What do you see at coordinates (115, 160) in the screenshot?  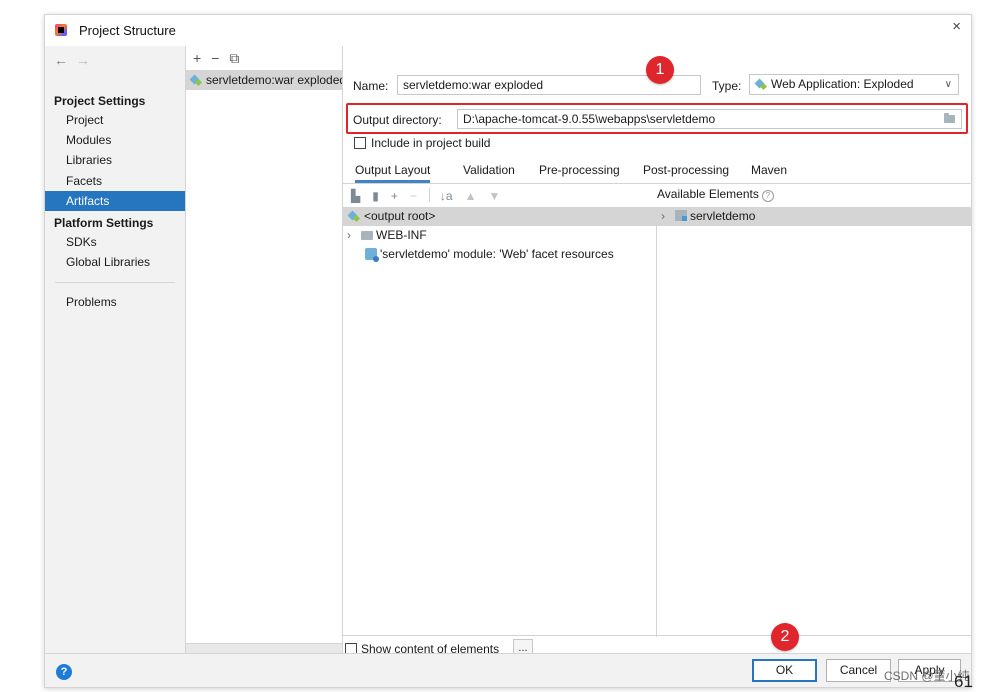 I see `nav-item-libraries: Libraries` at bounding box center [115, 160].